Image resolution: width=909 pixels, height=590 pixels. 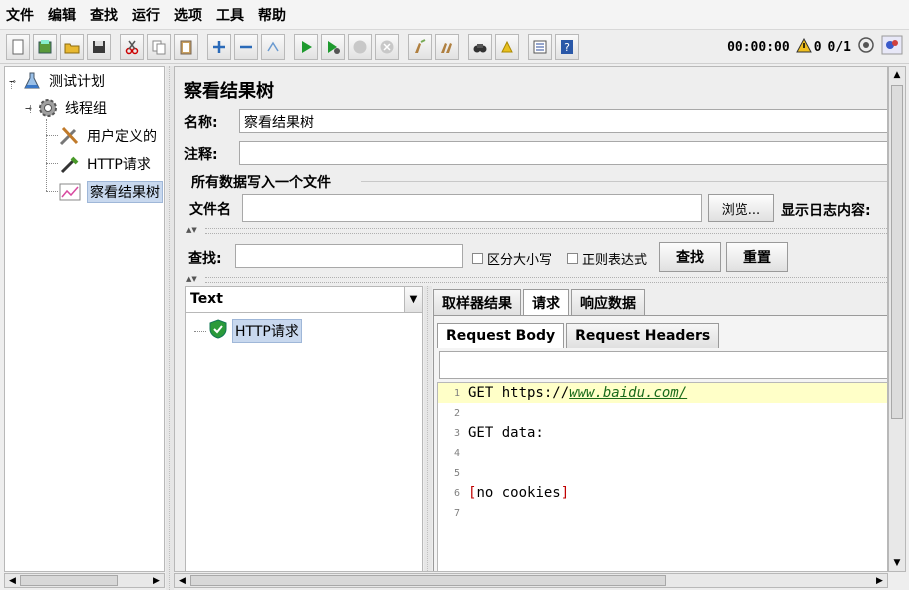 What do you see at coordinates (205, 259) in the screenshot?
I see `search-label: 查找:` at bounding box center [205, 259].